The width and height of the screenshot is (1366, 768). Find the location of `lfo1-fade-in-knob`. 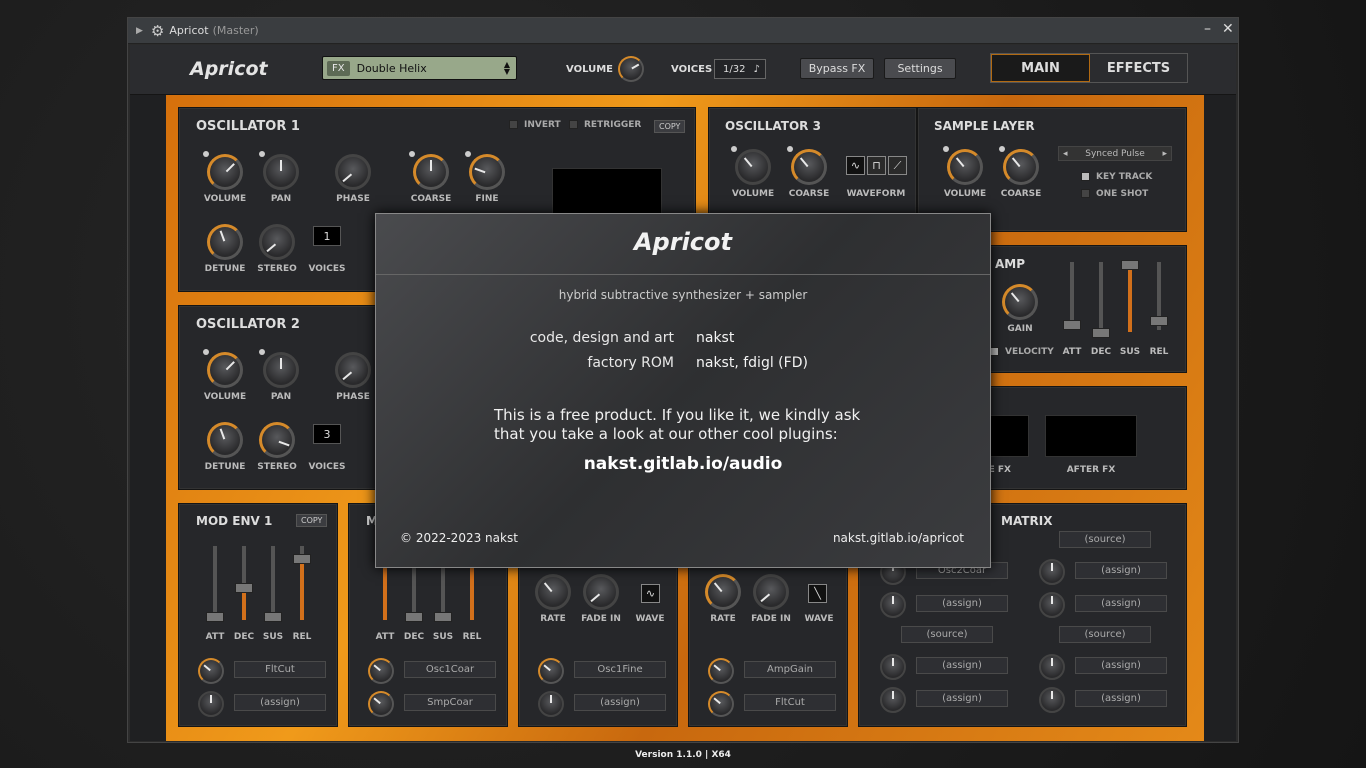

lfo1-fade-in-knob is located at coordinates (601, 592).